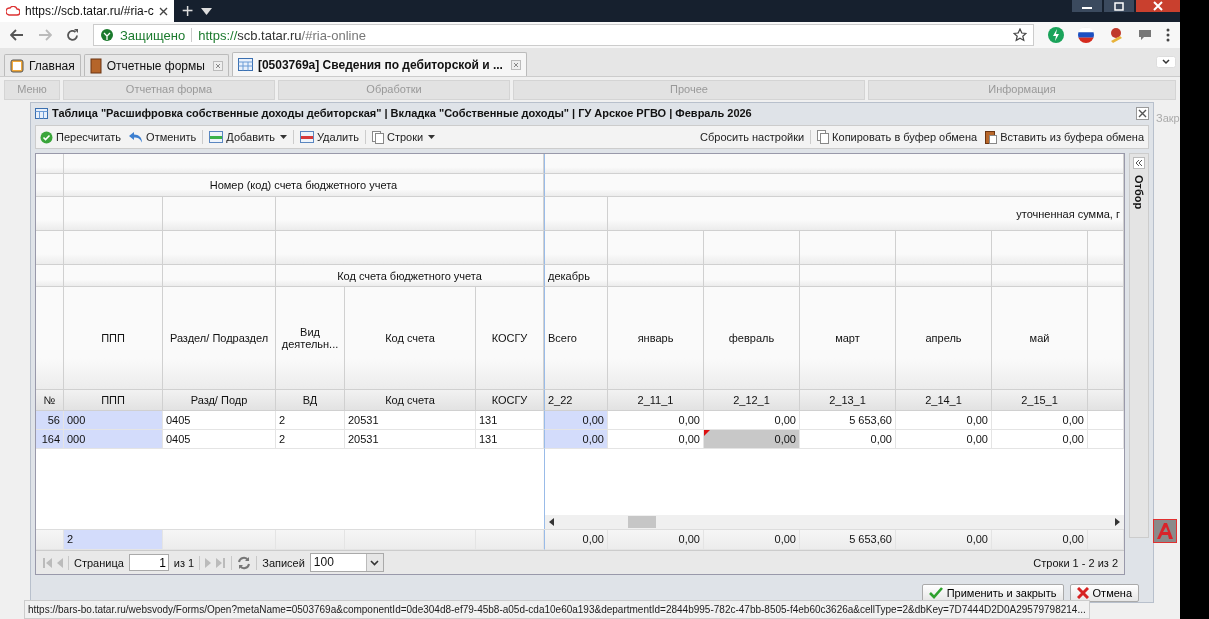  What do you see at coordinates (823, 137) in the screenshot?
I see `copy-icon` at bounding box center [823, 137].